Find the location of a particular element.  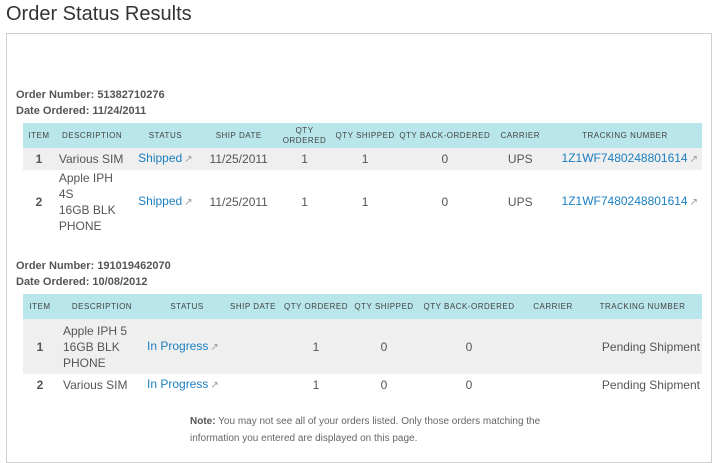

order-1-date: Date Ordered: 11/24/2011 is located at coordinates (81, 111).